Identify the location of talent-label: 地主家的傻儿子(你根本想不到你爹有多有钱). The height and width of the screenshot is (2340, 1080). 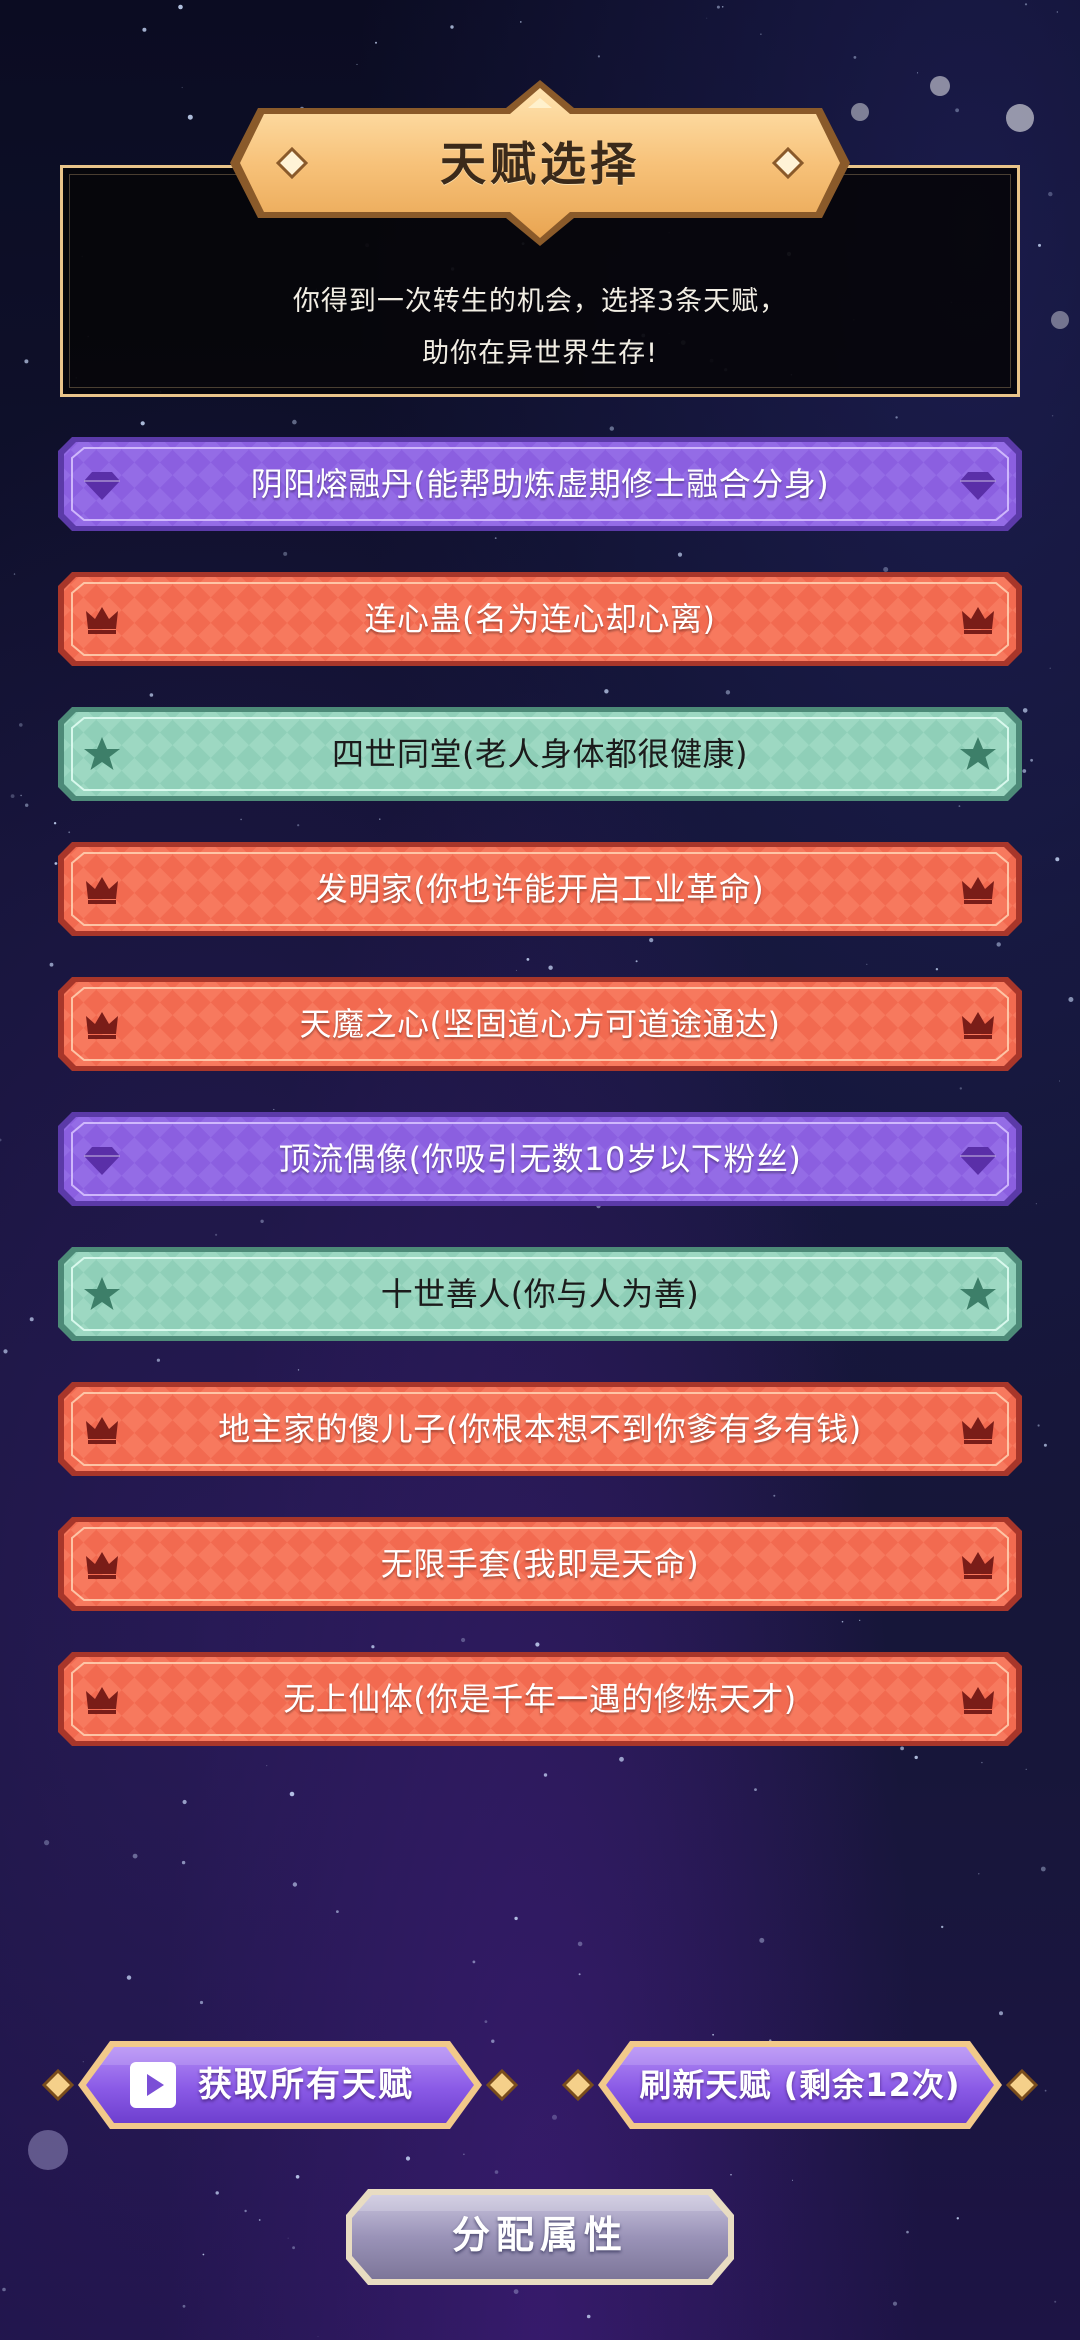
(540, 1429).